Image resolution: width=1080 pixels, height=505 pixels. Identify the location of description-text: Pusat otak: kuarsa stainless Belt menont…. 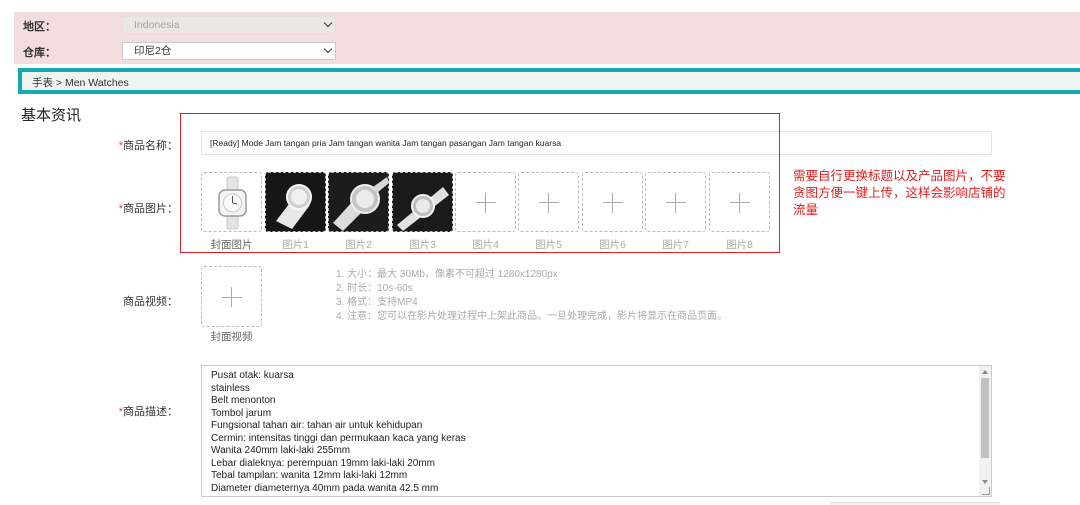
(338, 432).